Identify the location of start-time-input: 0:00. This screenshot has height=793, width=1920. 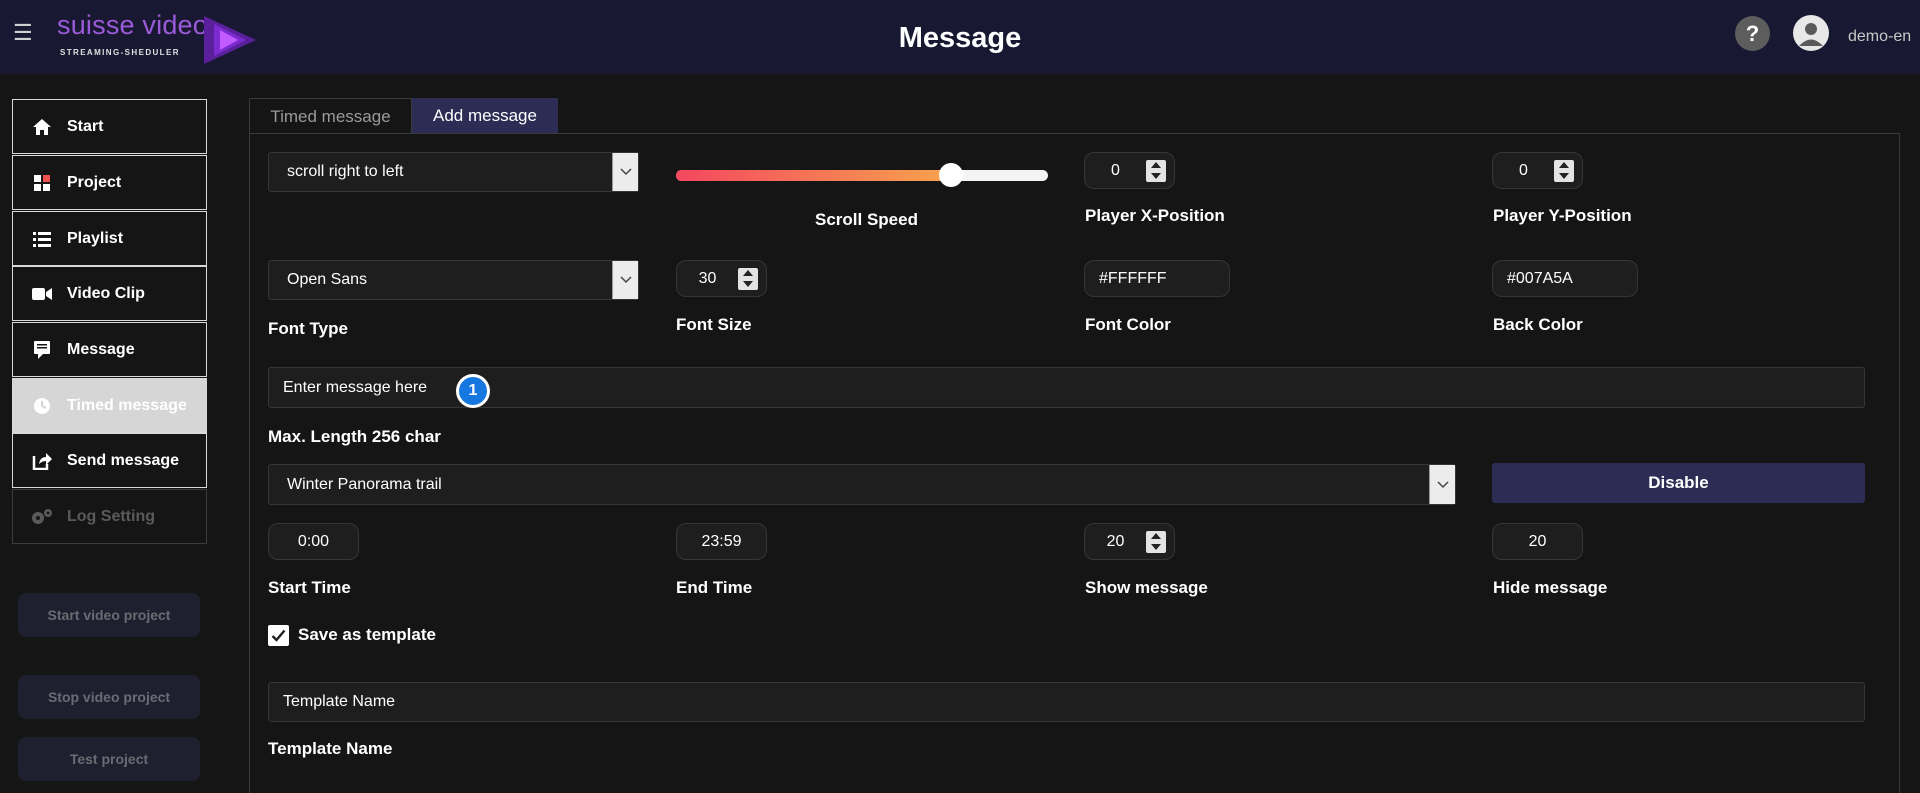
(313, 541).